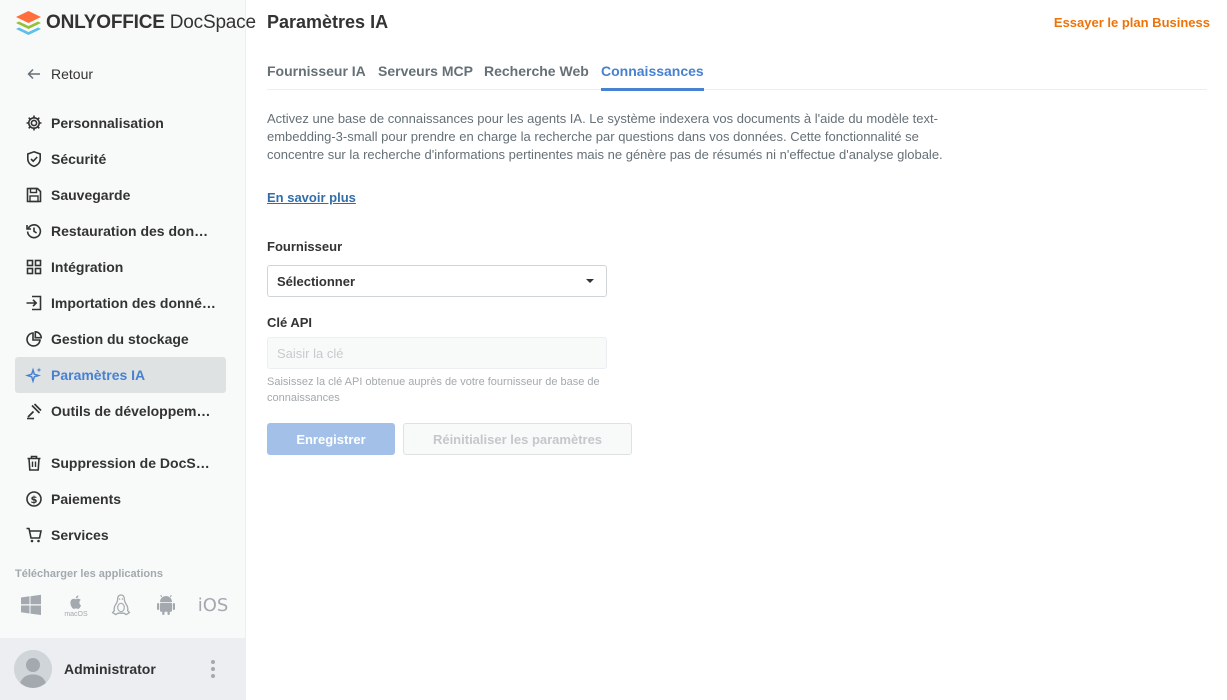 The image size is (1227, 700). What do you see at coordinates (34, 195) in the screenshot?
I see `floppy-icon` at bounding box center [34, 195].